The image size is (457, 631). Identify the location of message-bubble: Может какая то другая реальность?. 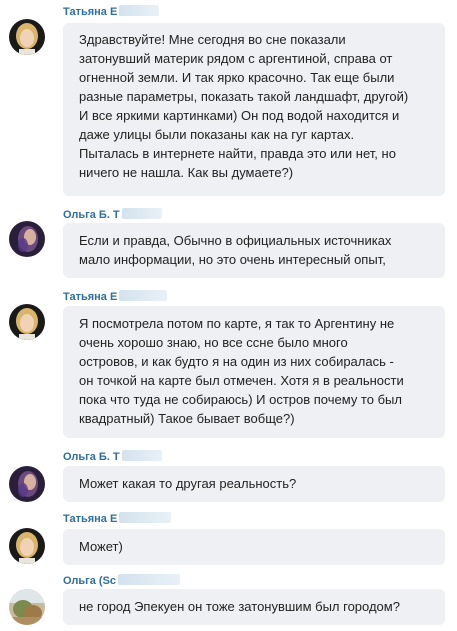
(254, 484).